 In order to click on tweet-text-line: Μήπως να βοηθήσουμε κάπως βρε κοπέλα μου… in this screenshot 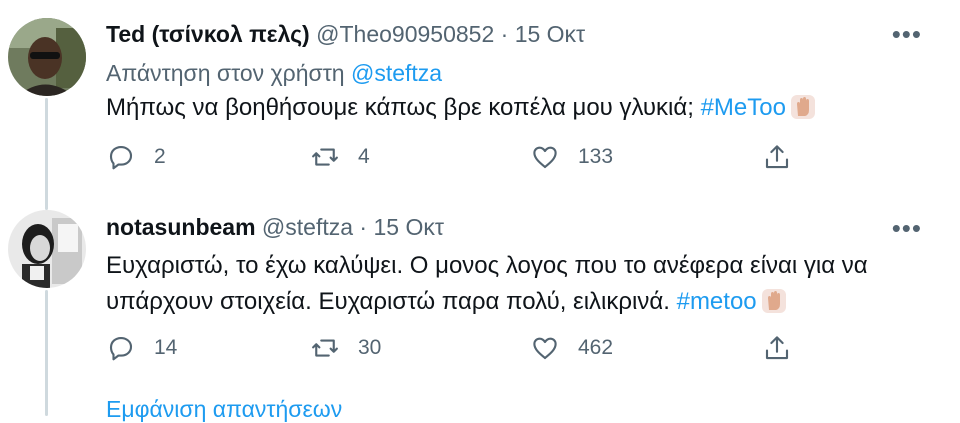, I will do `click(400, 107)`.